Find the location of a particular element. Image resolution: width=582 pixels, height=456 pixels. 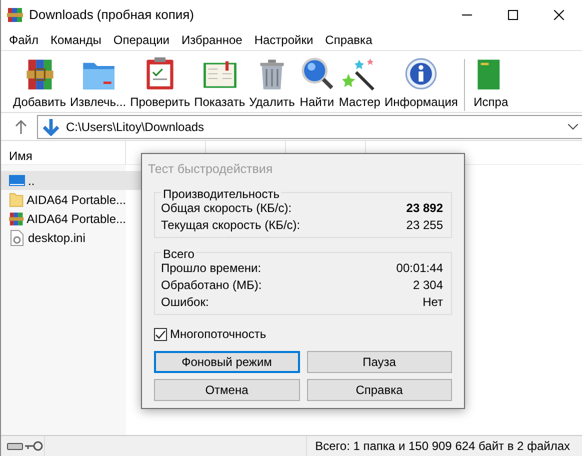

menu-item: Файл is located at coordinates (24, 40).